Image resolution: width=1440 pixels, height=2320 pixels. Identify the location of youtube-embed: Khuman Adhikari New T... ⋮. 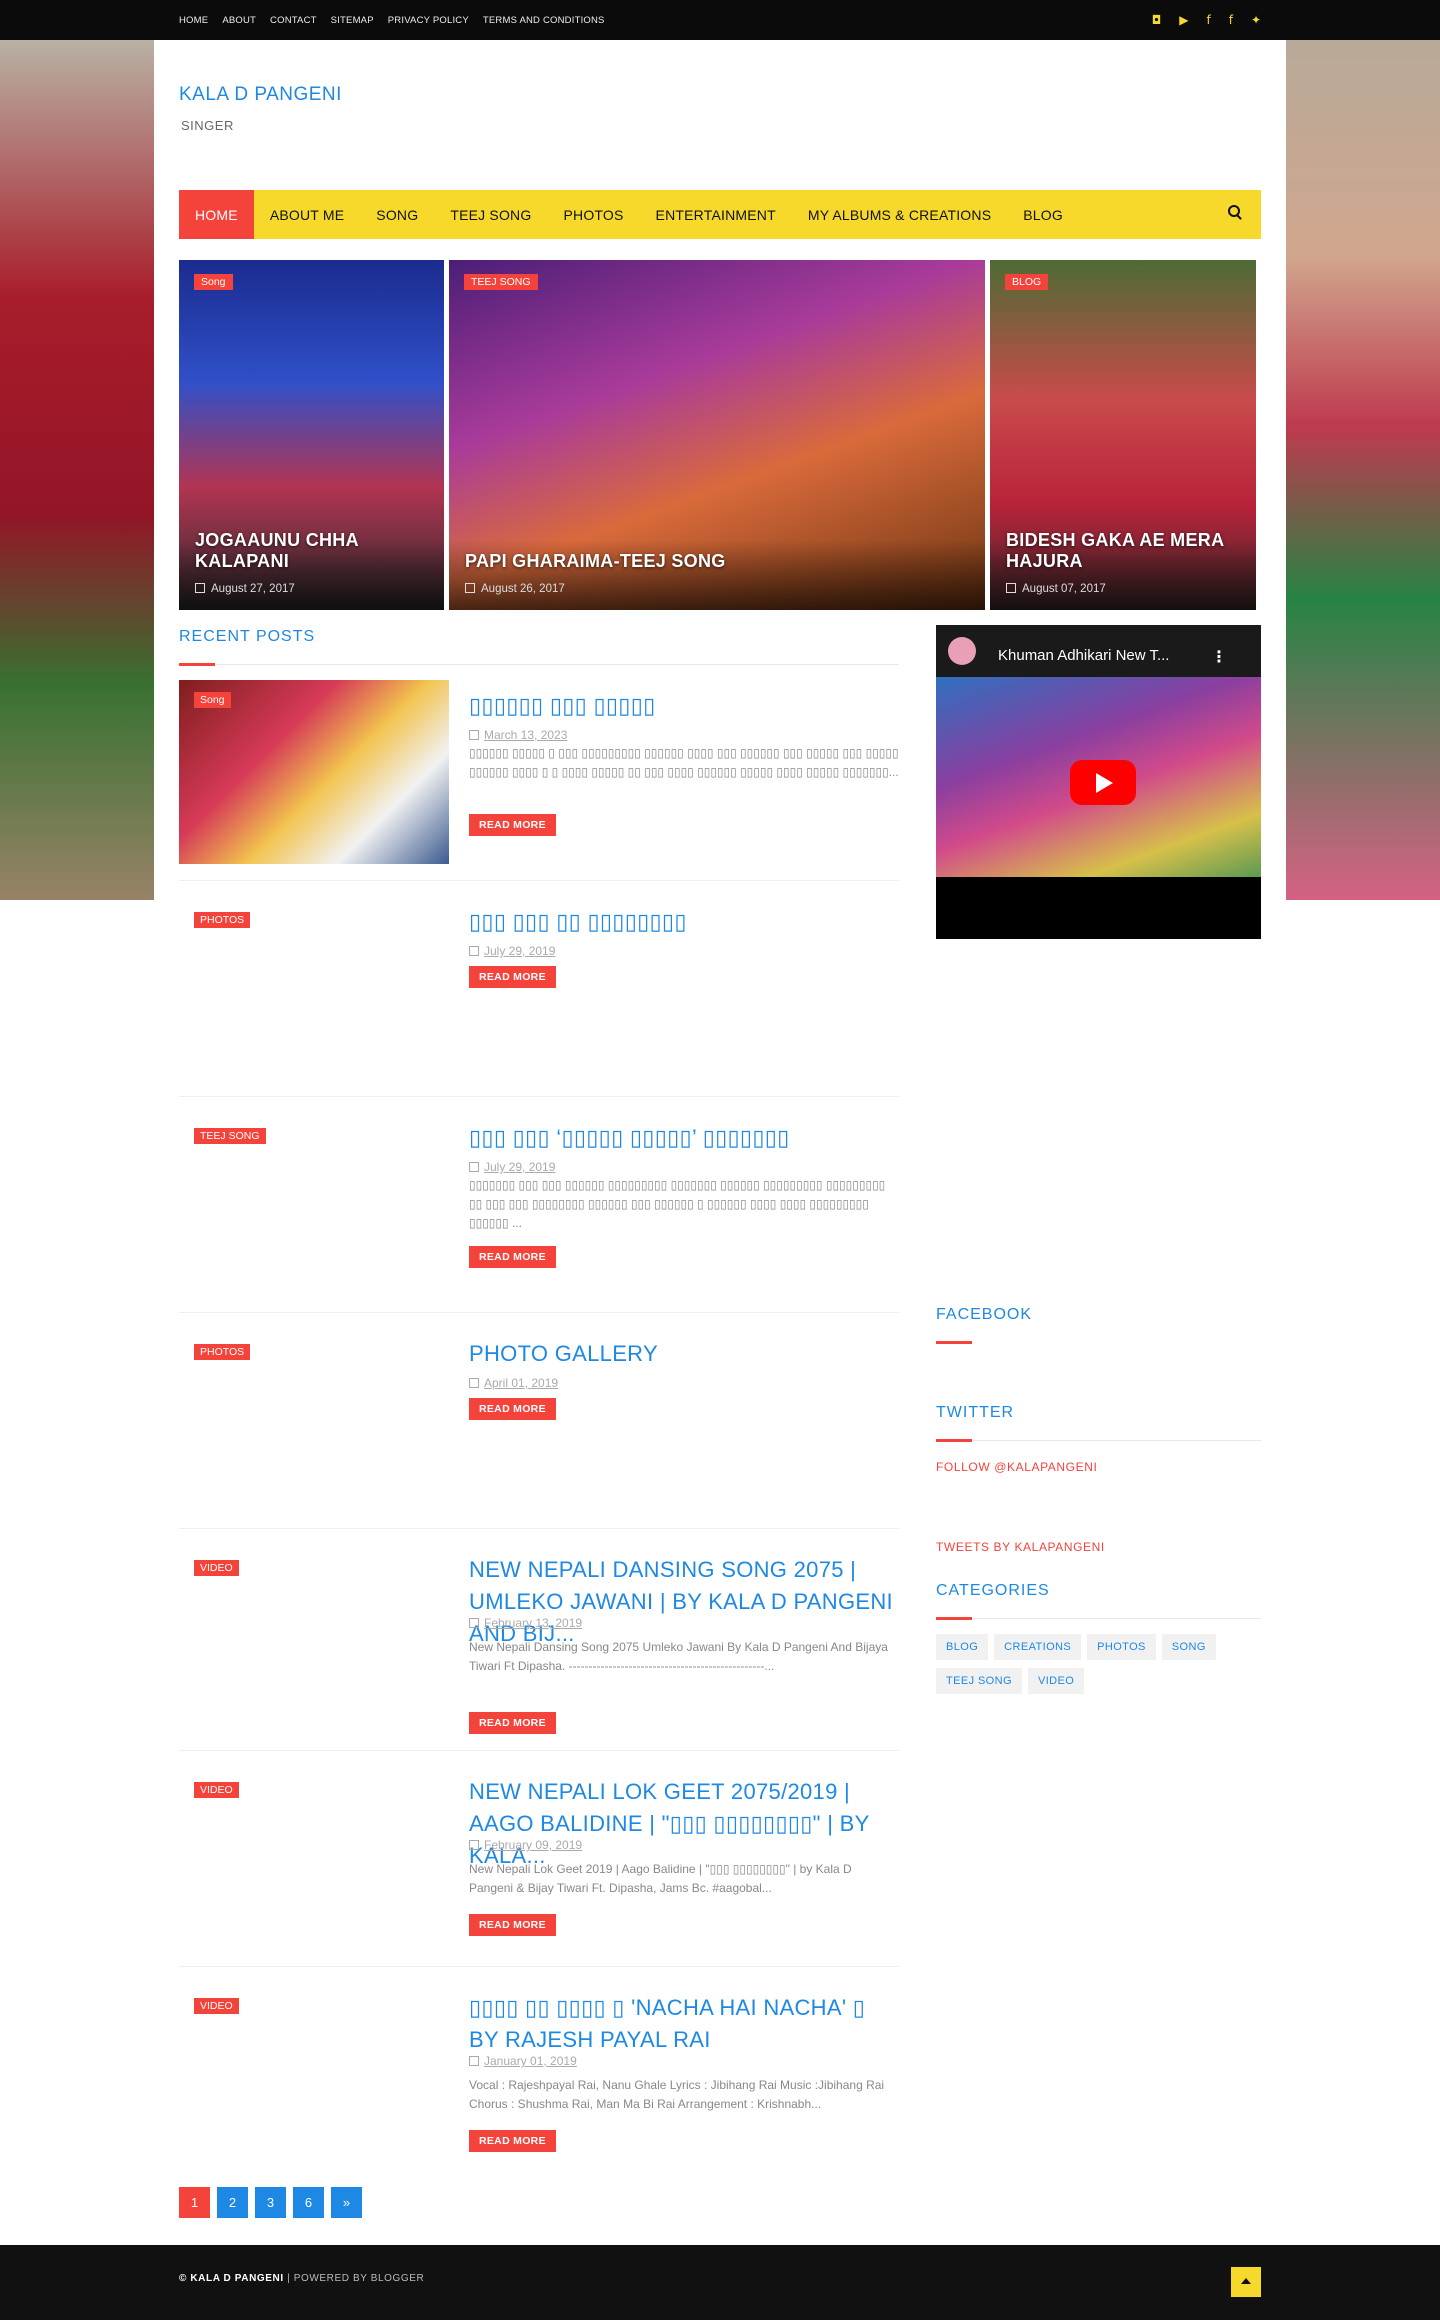
(1098, 782).